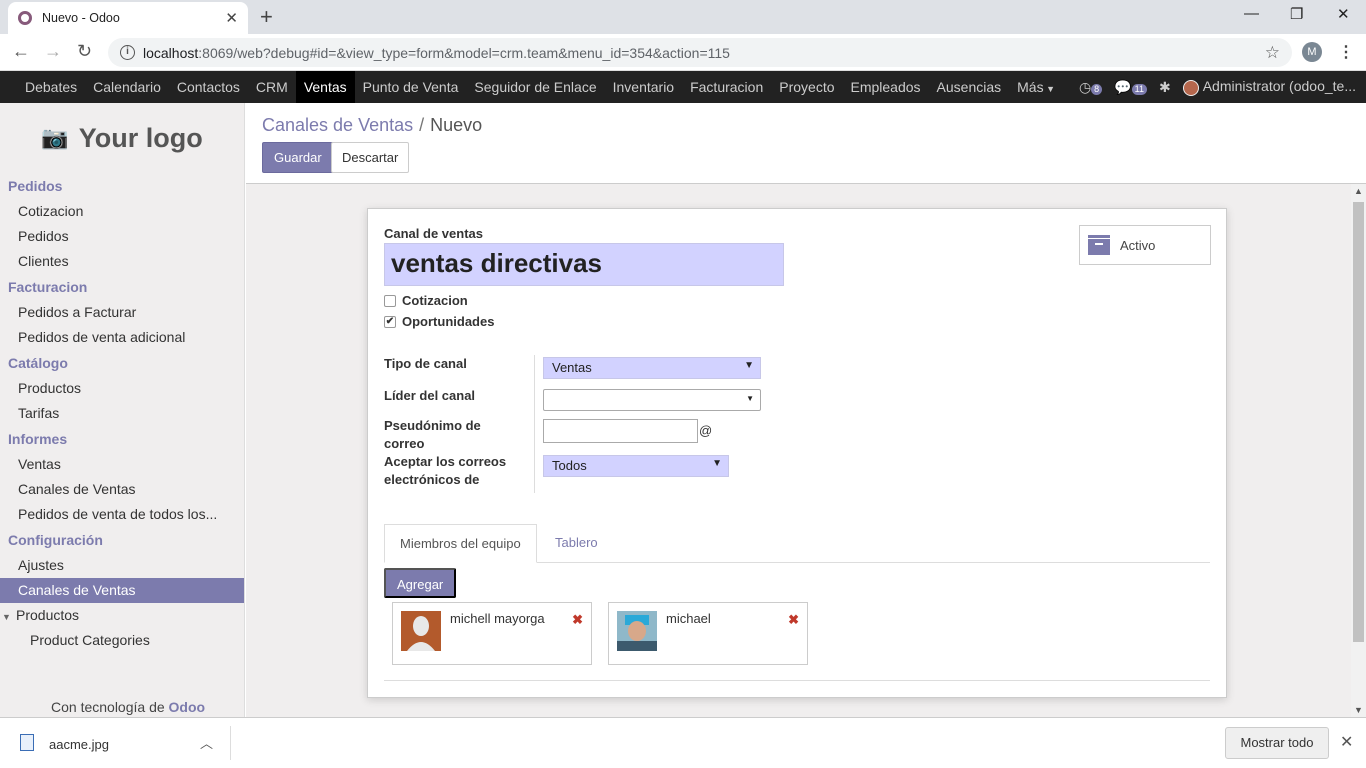 Image resolution: width=1366 pixels, height=768 pixels. Describe the element at coordinates (42, 87) in the screenshot. I see `menu-debates: Debates` at that location.